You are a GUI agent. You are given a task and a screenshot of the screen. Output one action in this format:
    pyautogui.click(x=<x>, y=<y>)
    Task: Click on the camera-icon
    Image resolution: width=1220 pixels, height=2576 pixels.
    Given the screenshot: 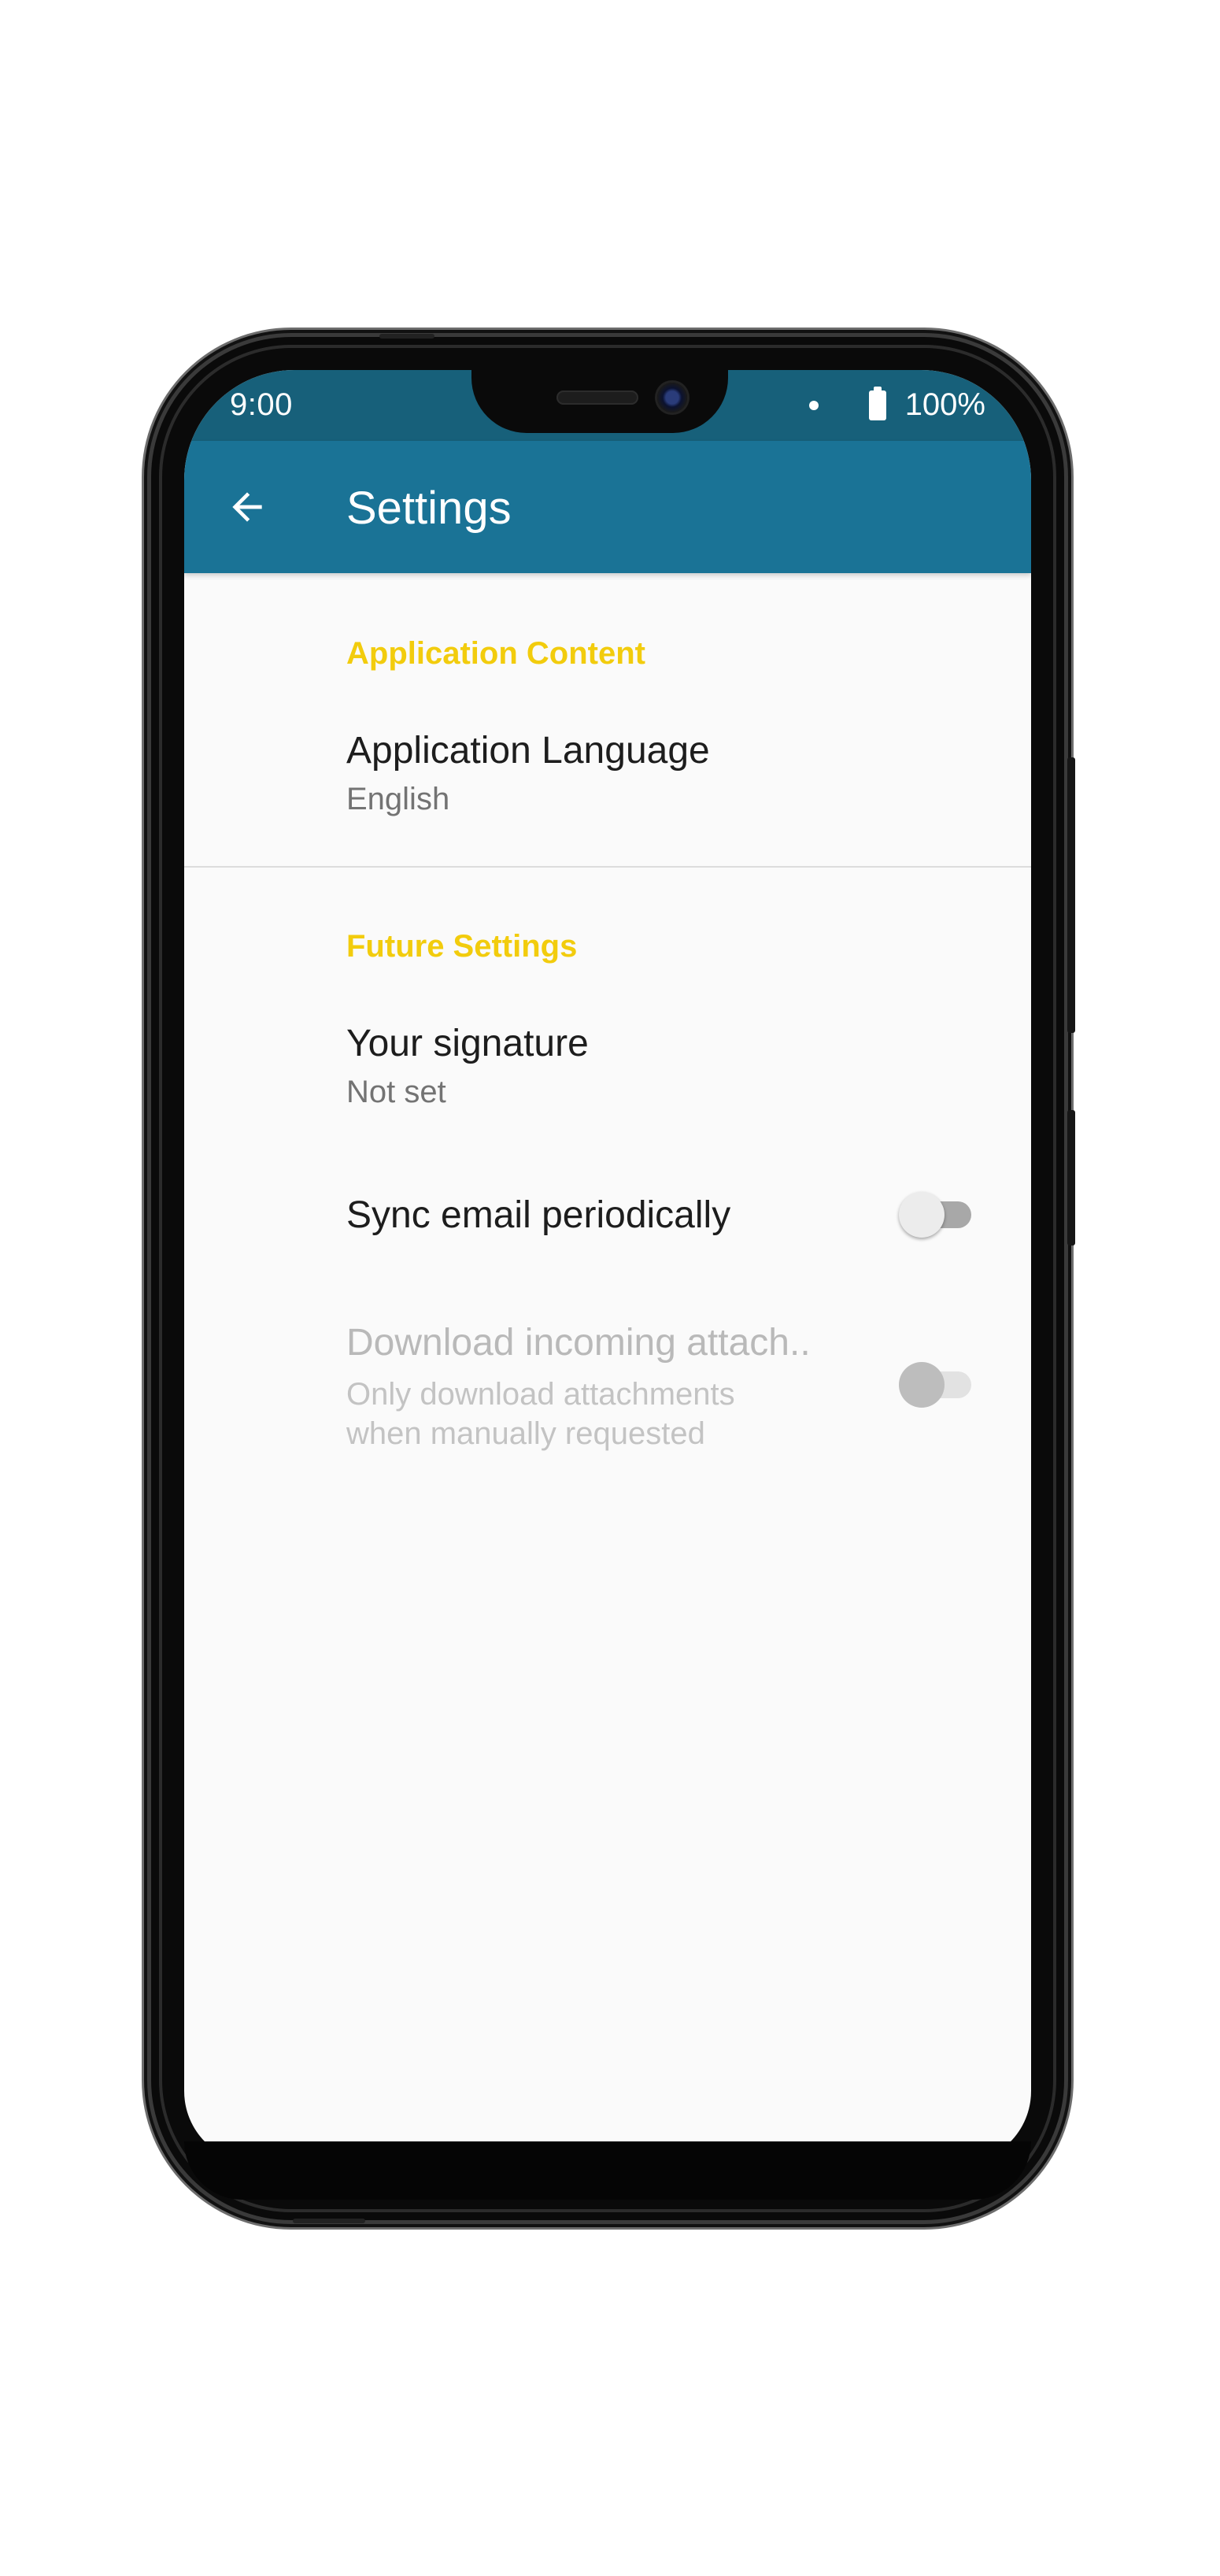 What is the action you would take?
    pyautogui.click(x=672, y=398)
    